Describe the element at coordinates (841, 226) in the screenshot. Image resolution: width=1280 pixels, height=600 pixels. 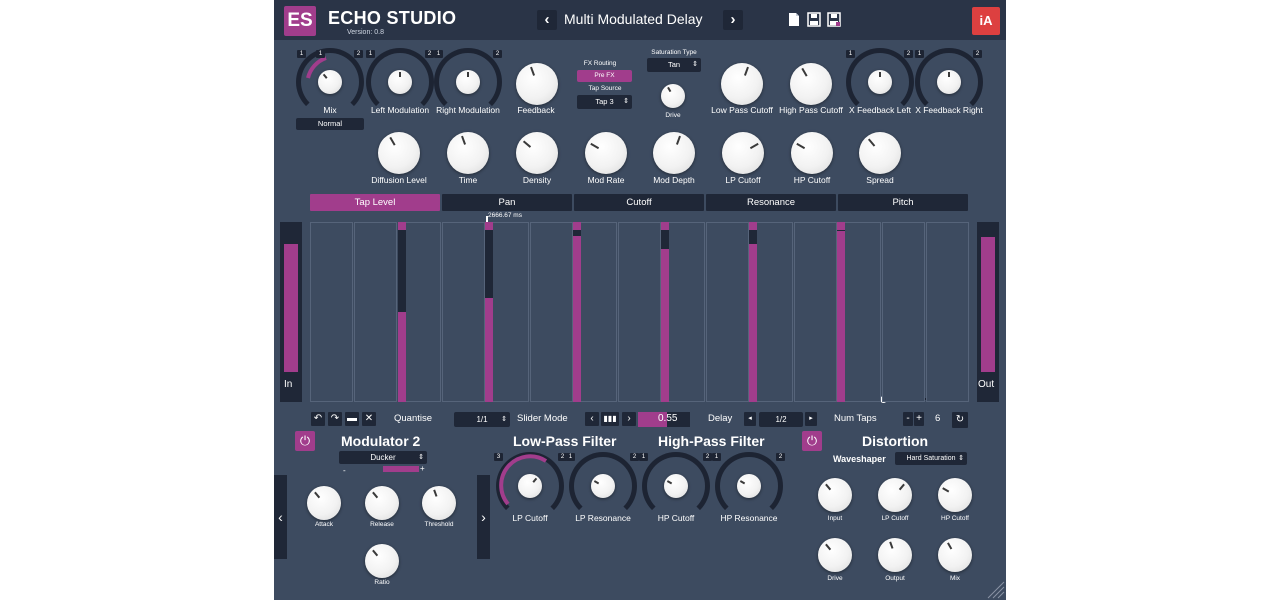
I see `tap-bar-cap` at that location.